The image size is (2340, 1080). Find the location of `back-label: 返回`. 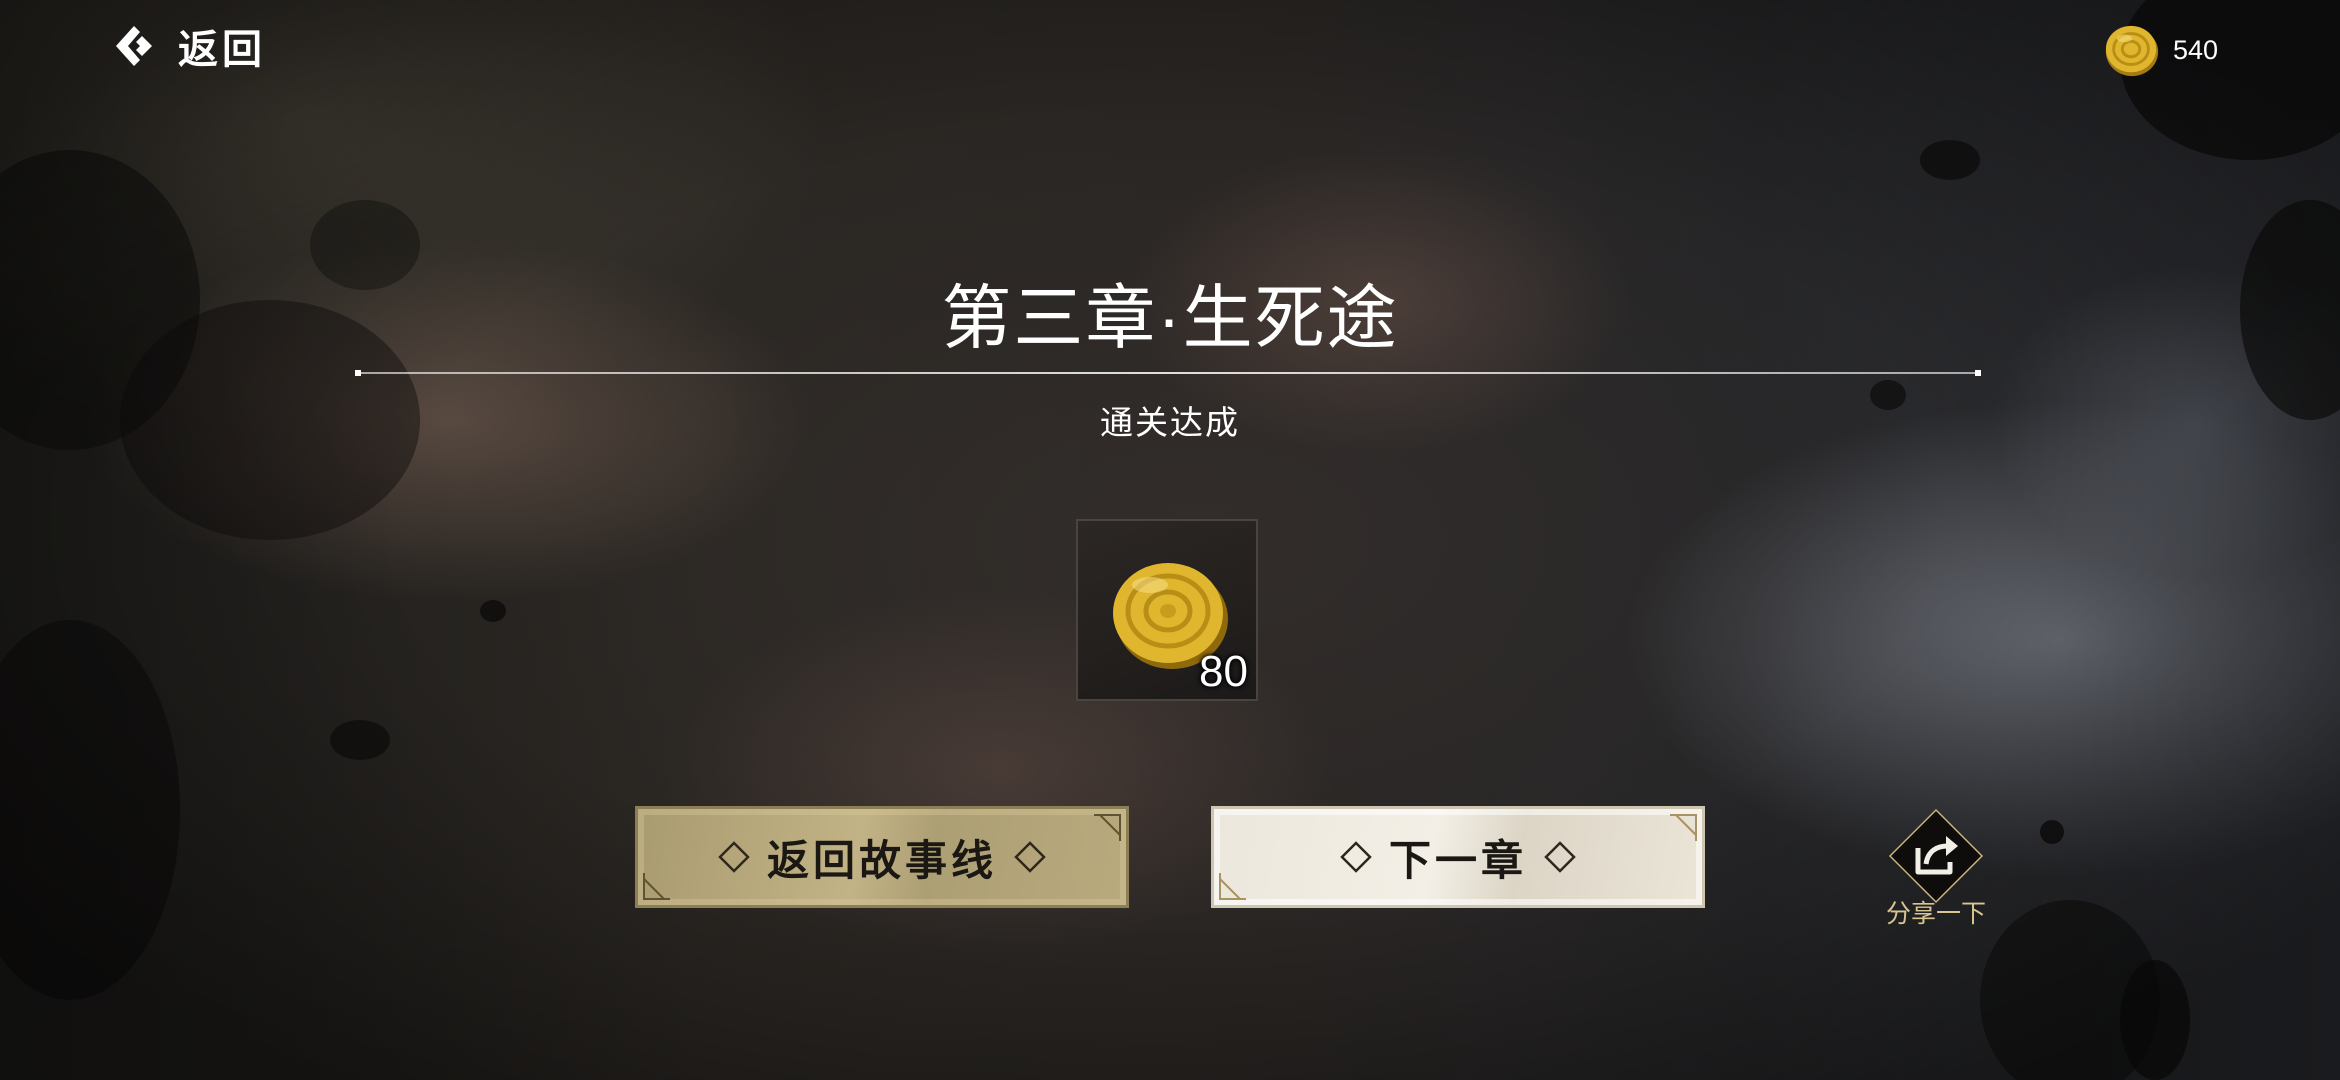

back-label: 返回 is located at coordinates (222, 49).